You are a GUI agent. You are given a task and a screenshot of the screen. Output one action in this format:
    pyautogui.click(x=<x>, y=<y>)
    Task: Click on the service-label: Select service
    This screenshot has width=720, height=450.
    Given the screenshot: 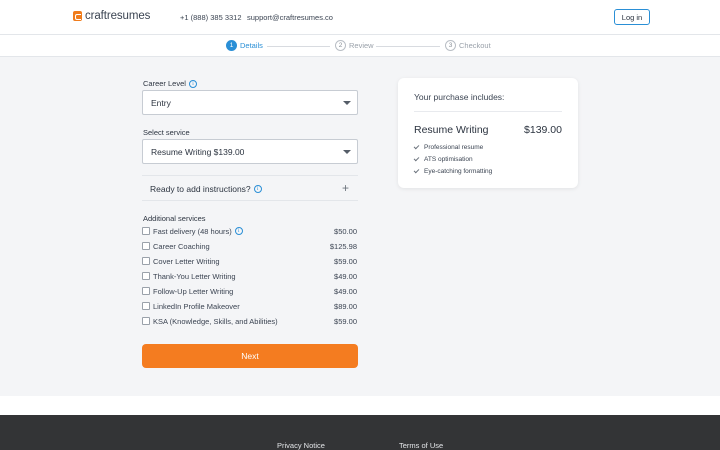 What is the action you would take?
    pyautogui.click(x=166, y=132)
    